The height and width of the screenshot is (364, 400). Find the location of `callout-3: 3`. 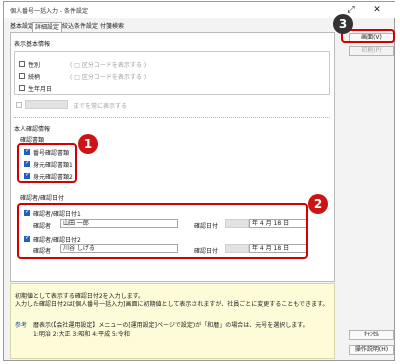

callout-3: 3 is located at coordinates (343, 24).